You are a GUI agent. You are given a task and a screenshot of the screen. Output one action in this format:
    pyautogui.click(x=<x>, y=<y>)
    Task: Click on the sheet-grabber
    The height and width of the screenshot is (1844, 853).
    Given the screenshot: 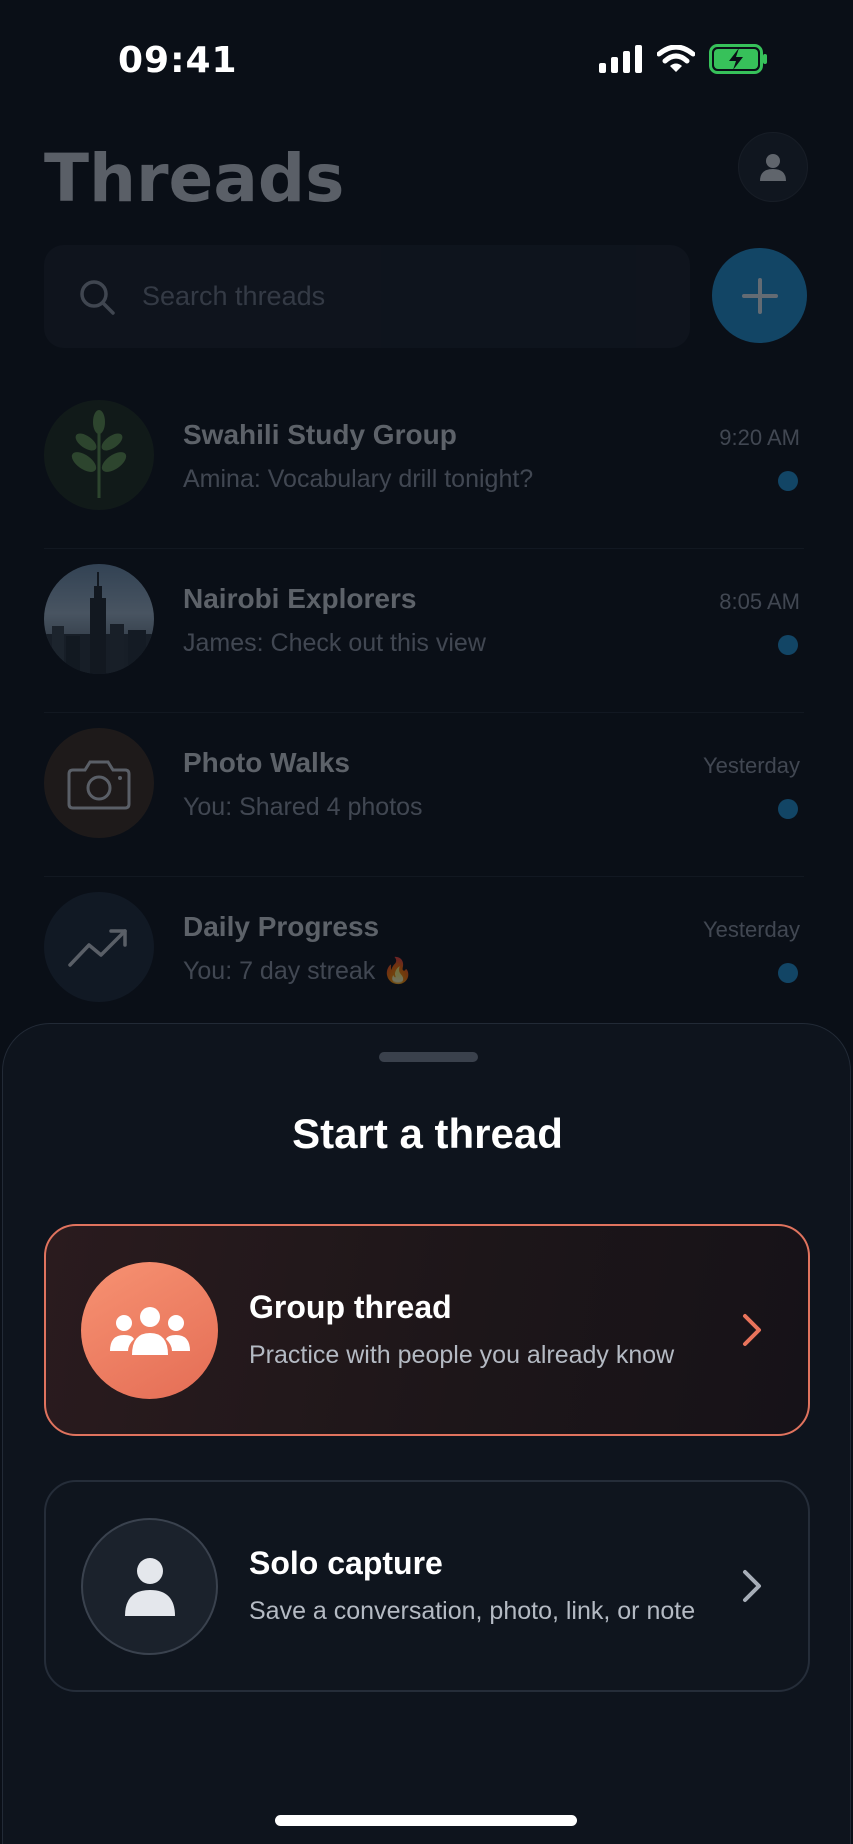 What is the action you would take?
    pyautogui.click(x=428, y=1057)
    